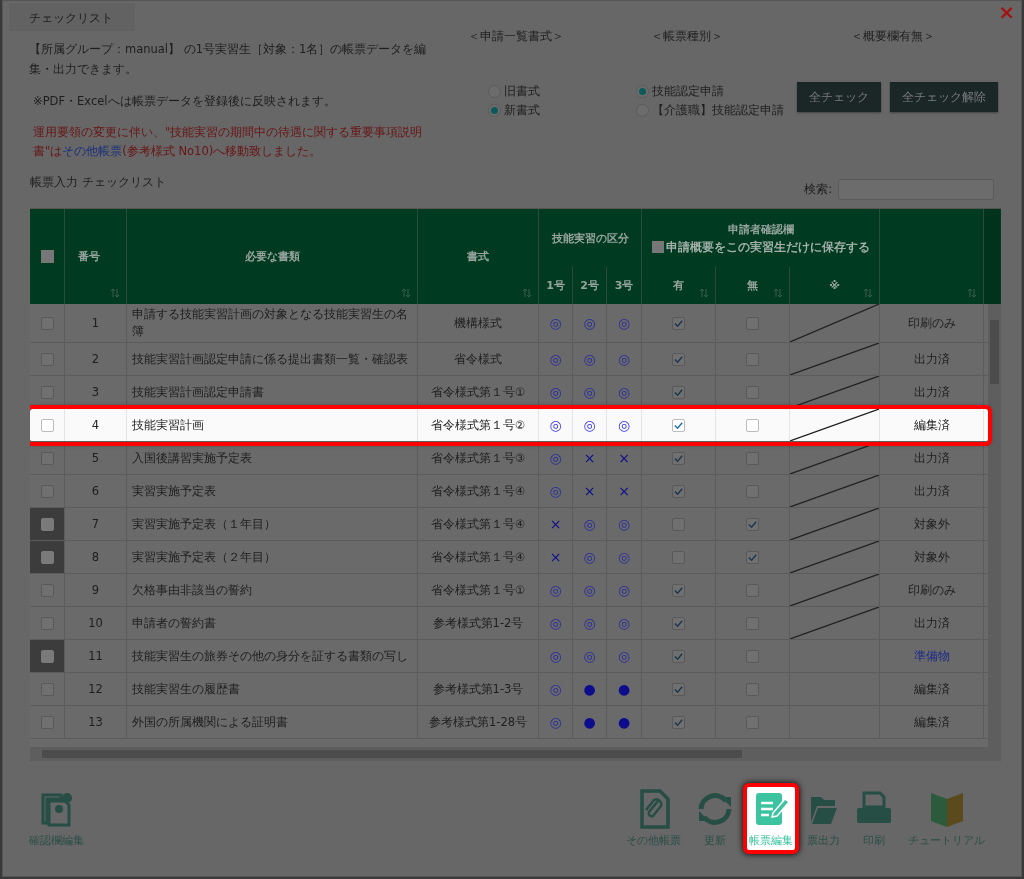  Describe the element at coordinates (760, 229) in the screenshot. I see `column-group-header: 申請者確認欄` at that location.